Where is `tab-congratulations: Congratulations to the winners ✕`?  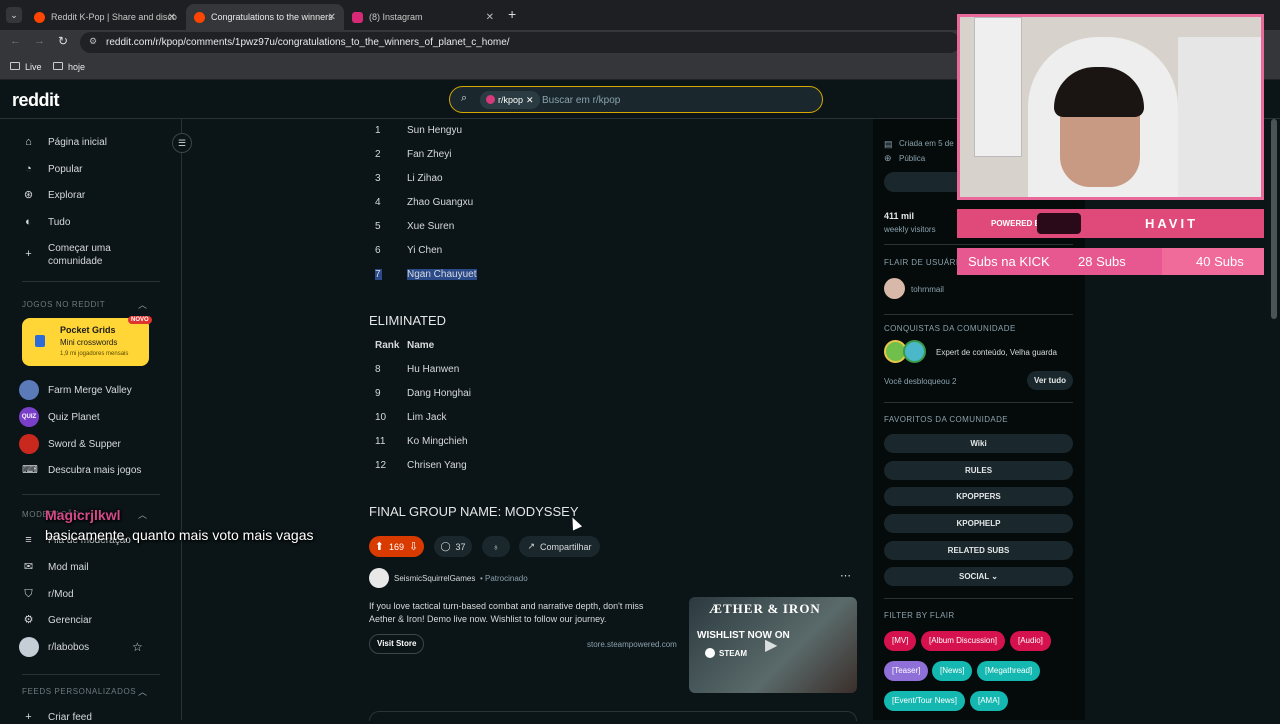
tab-congratulations: Congratulations to the winners ✕ is located at coordinates (265, 17).